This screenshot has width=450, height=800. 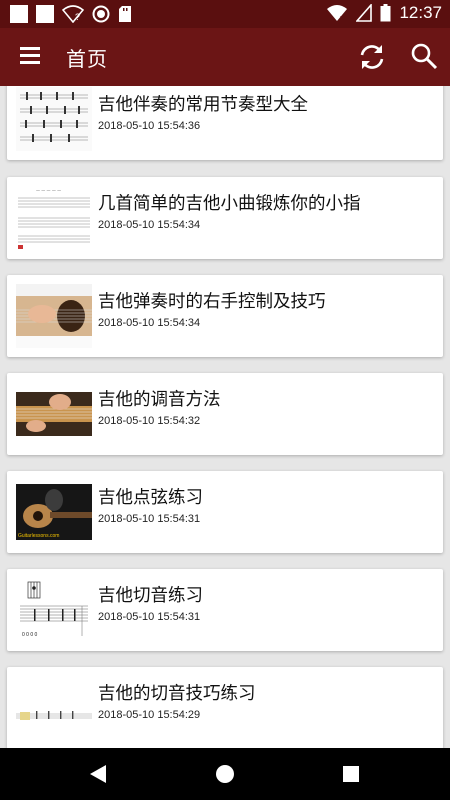 What do you see at coordinates (225, 14) in the screenshot?
I see `status-bar: ? x 12:37` at bounding box center [225, 14].